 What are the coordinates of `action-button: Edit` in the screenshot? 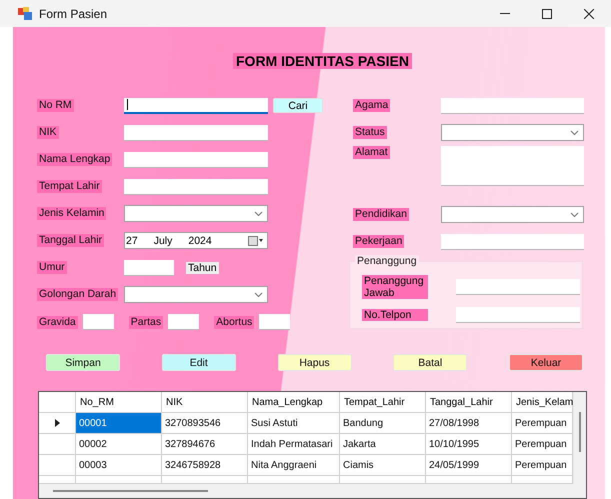 It's located at (199, 362).